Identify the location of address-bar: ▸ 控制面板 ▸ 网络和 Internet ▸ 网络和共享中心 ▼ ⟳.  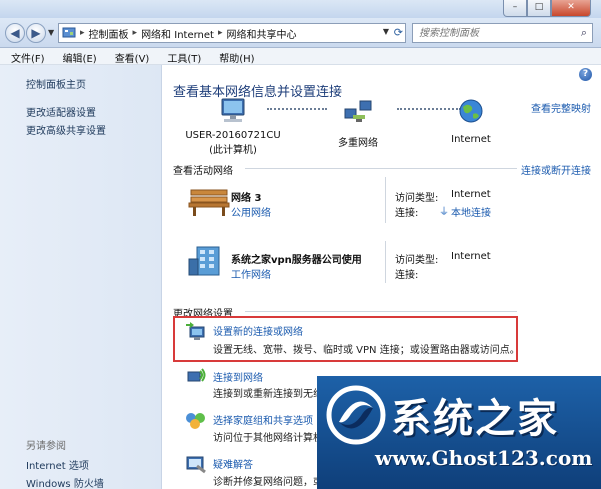
(232, 33).